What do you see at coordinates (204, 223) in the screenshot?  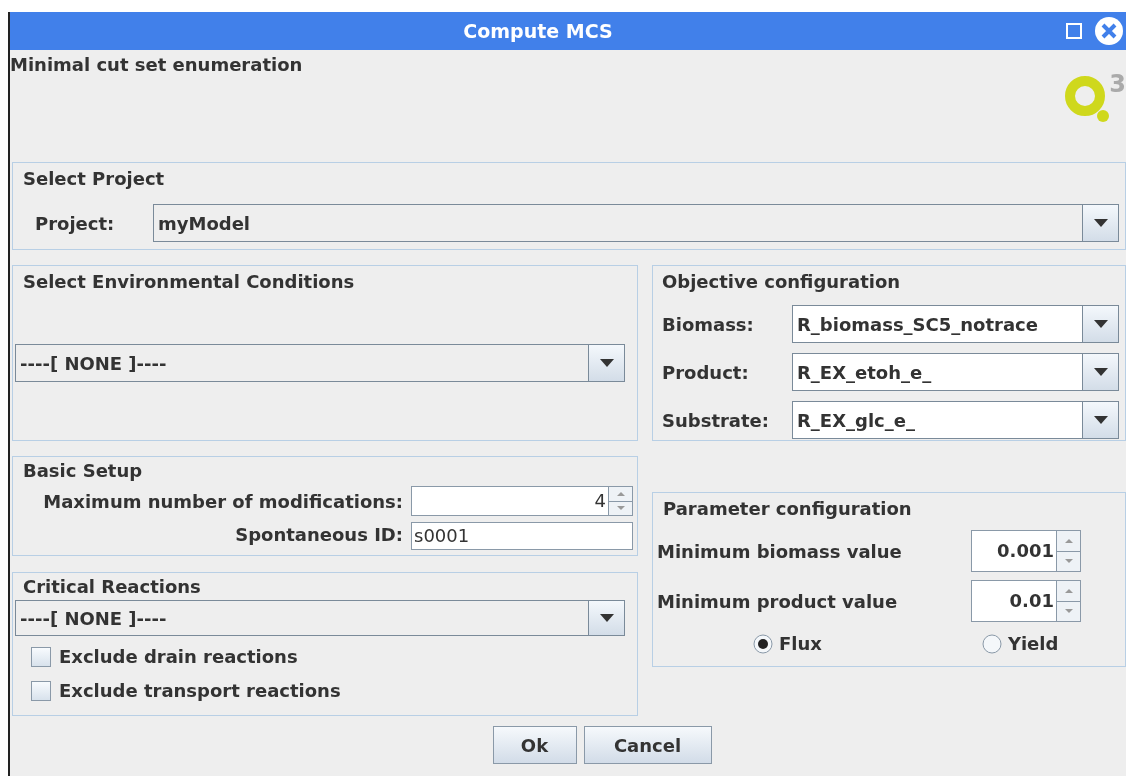 I see `dropdown-value: myModel` at bounding box center [204, 223].